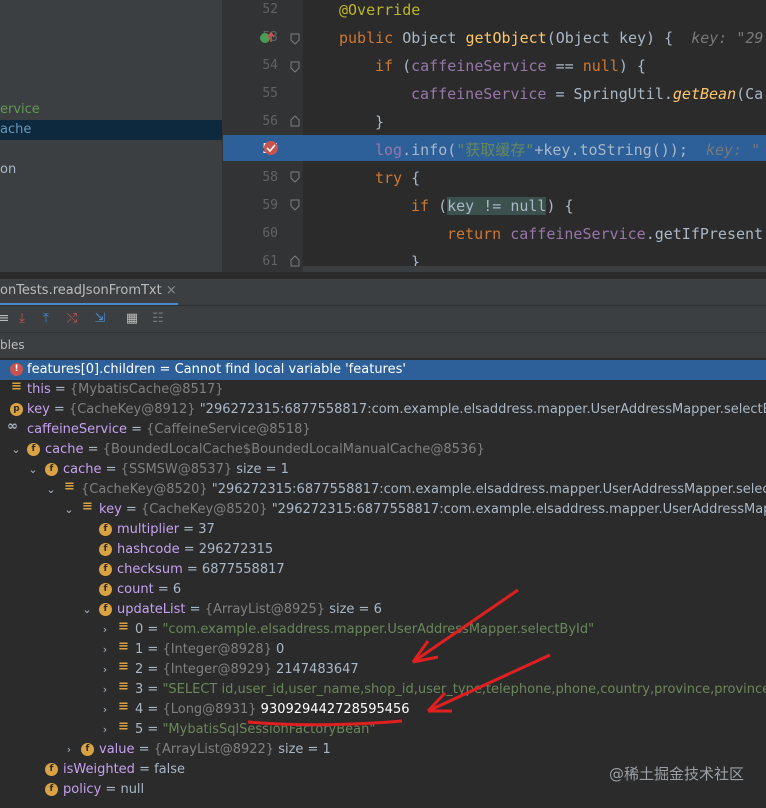 The image size is (766, 808). I want to click on tree-item: ervice, so click(20, 110).